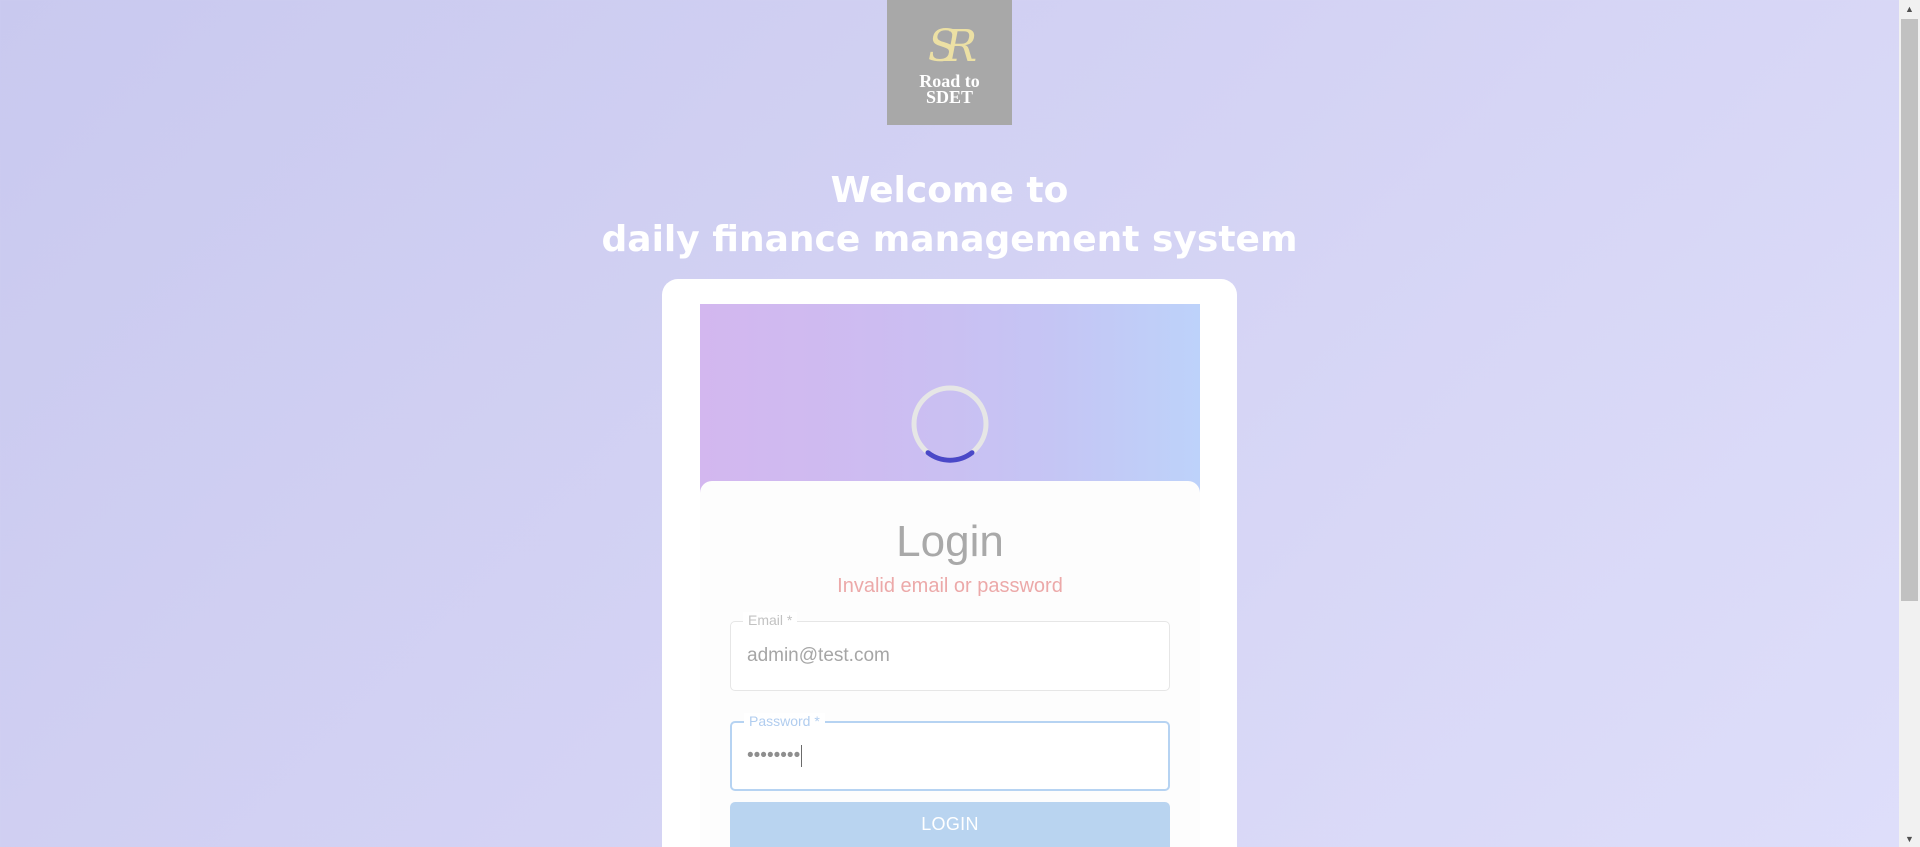  I want to click on loading-spinner-icon, so click(950, 424).